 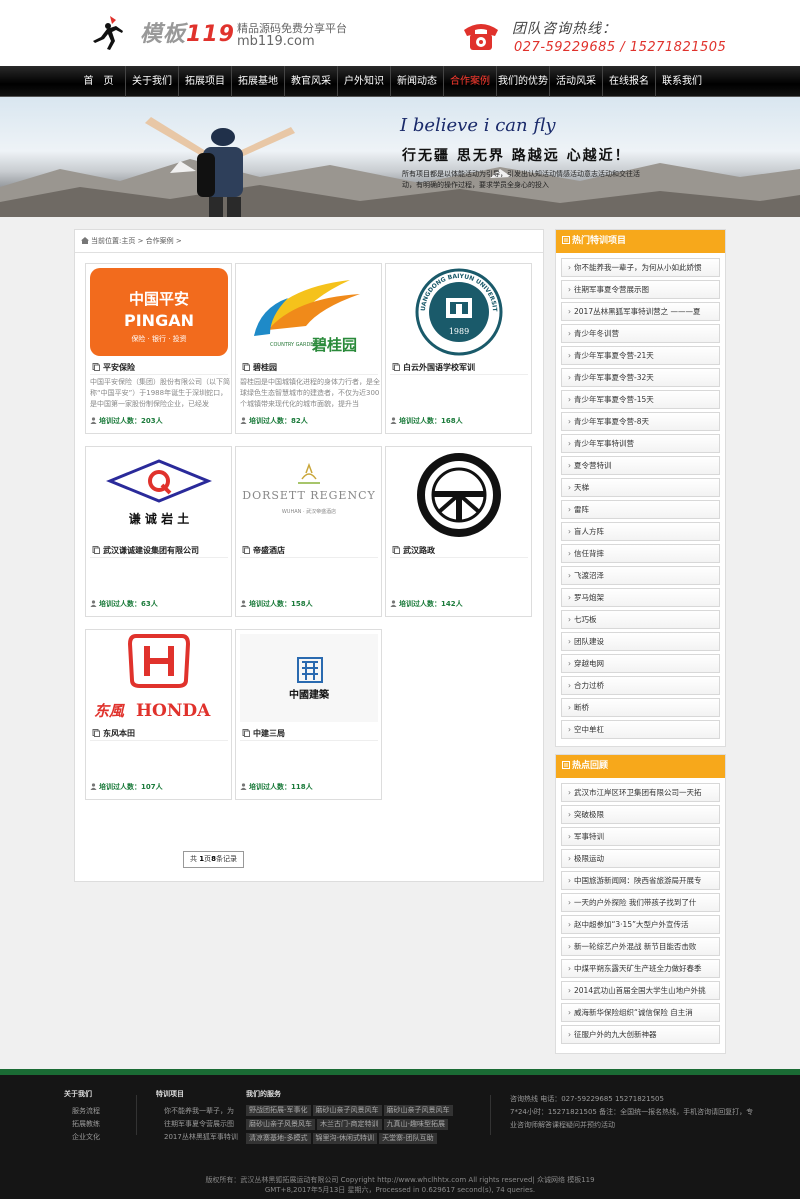 What do you see at coordinates (640, 685) in the screenshot?
I see `sidebar-link: › 合力过桥` at bounding box center [640, 685].